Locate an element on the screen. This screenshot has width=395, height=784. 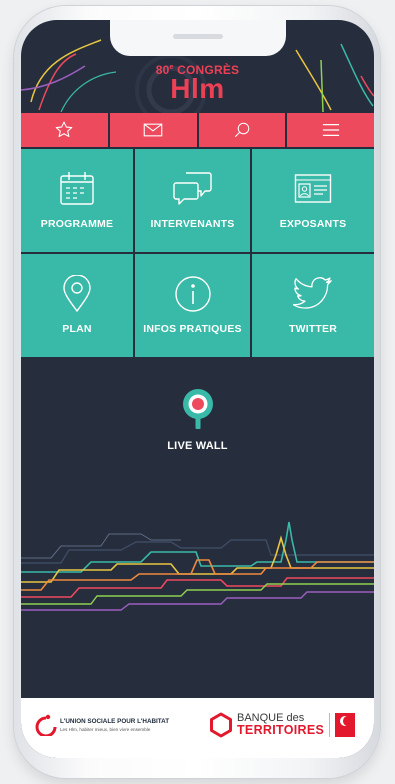
tab-messages is located at coordinates (154, 130).